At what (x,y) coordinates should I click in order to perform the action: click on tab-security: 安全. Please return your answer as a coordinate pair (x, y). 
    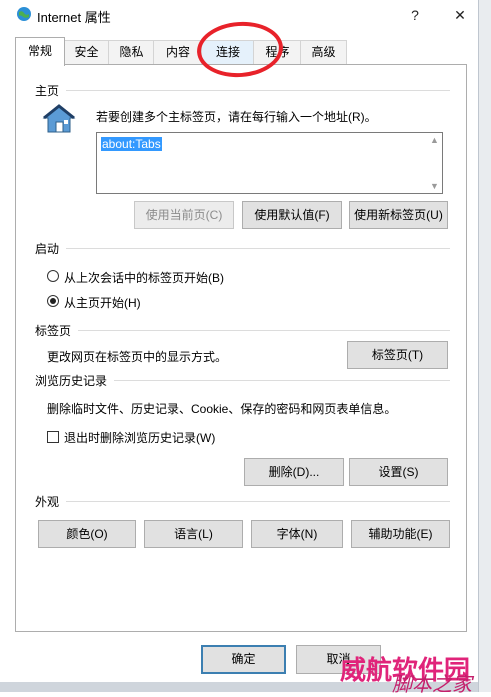
    Looking at the image, I should click on (86, 52).